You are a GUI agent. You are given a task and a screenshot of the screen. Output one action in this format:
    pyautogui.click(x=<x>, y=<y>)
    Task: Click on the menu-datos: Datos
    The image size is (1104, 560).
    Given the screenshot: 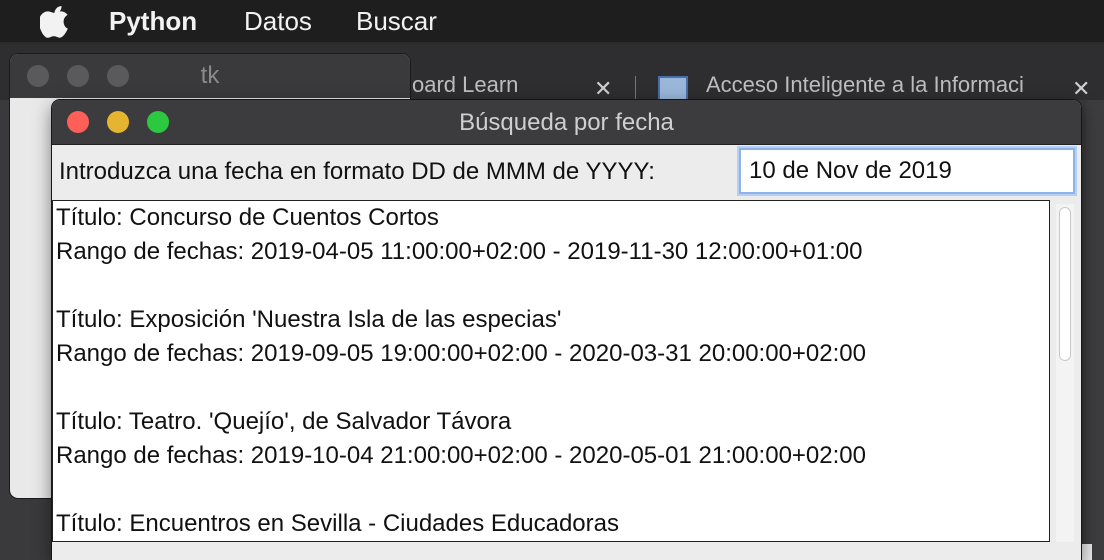 What is the action you would take?
    pyautogui.click(x=278, y=21)
    